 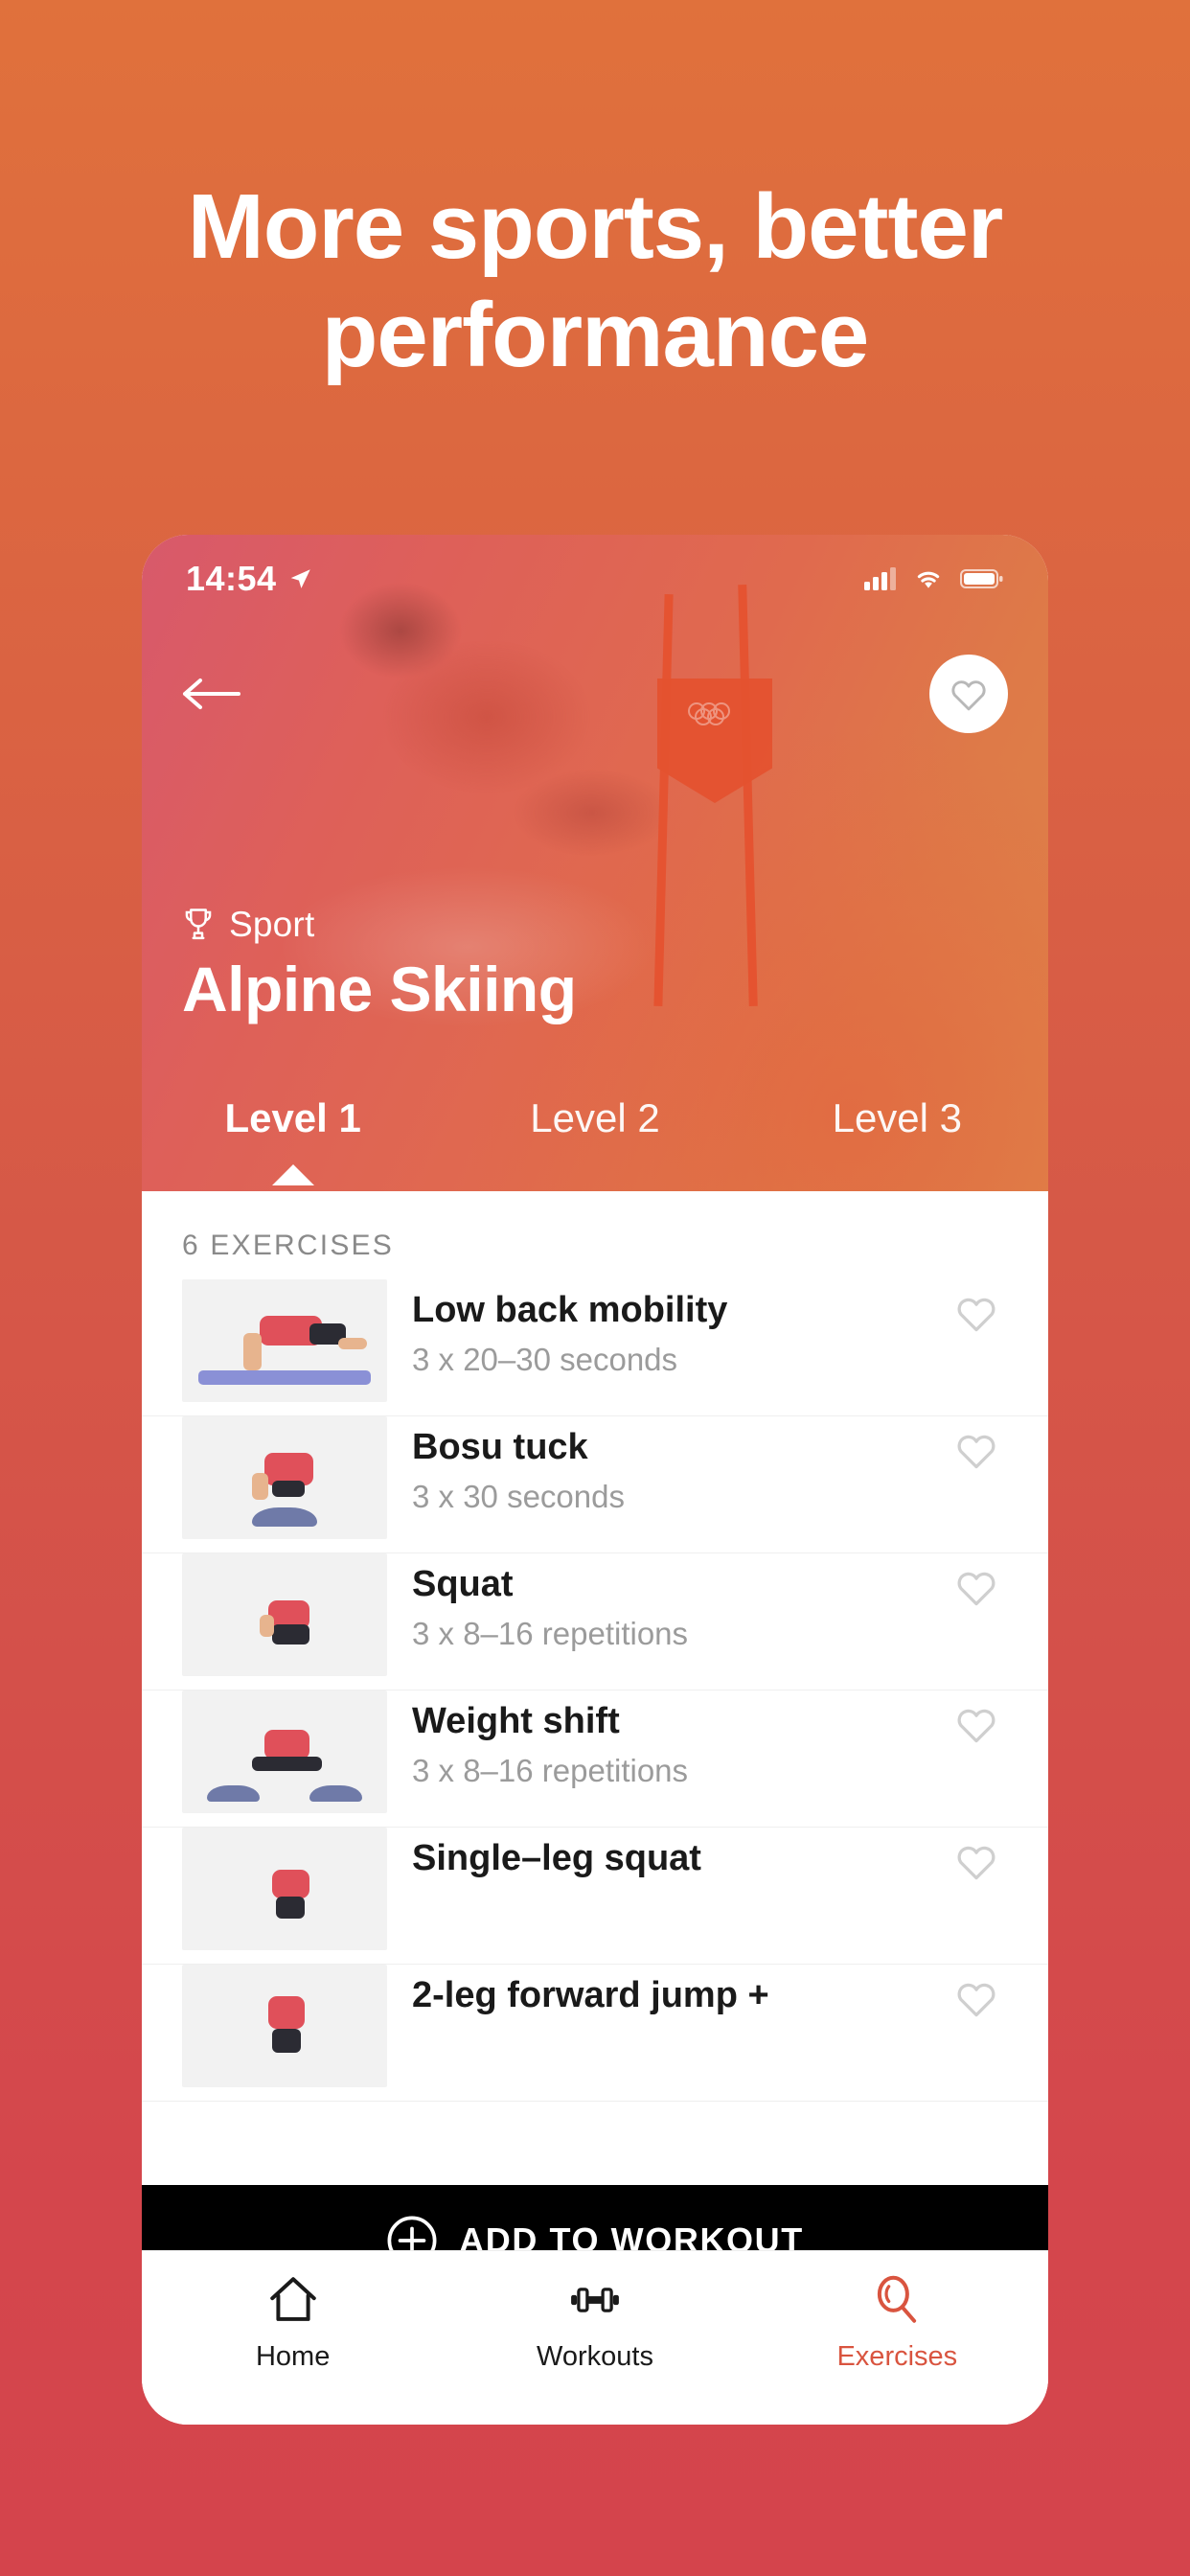 What do you see at coordinates (670, 1602) in the screenshot?
I see `exercise-text: Squat 3 x 8–16 repetitions` at bounding box center [670, 1602].